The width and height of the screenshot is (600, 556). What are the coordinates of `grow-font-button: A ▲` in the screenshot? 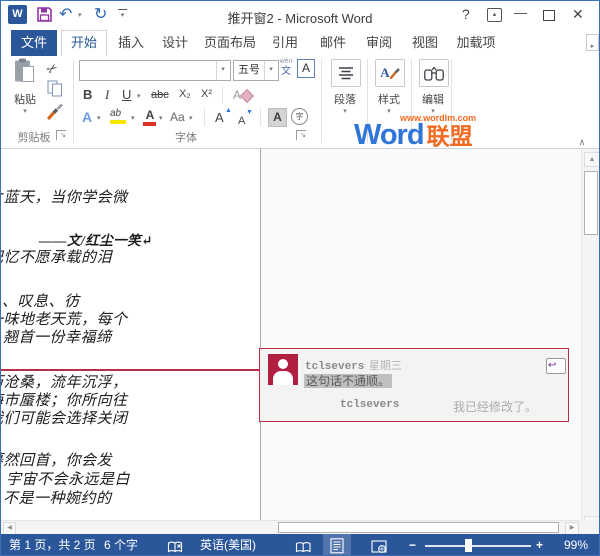 It's located at (223, 117).